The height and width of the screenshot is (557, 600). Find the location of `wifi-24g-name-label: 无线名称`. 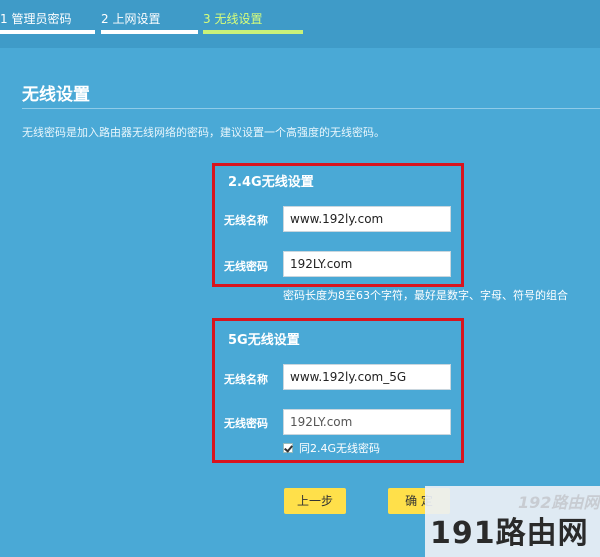

wifi-24g-name-label: 无线名称 is located at coordinates (246, 220).